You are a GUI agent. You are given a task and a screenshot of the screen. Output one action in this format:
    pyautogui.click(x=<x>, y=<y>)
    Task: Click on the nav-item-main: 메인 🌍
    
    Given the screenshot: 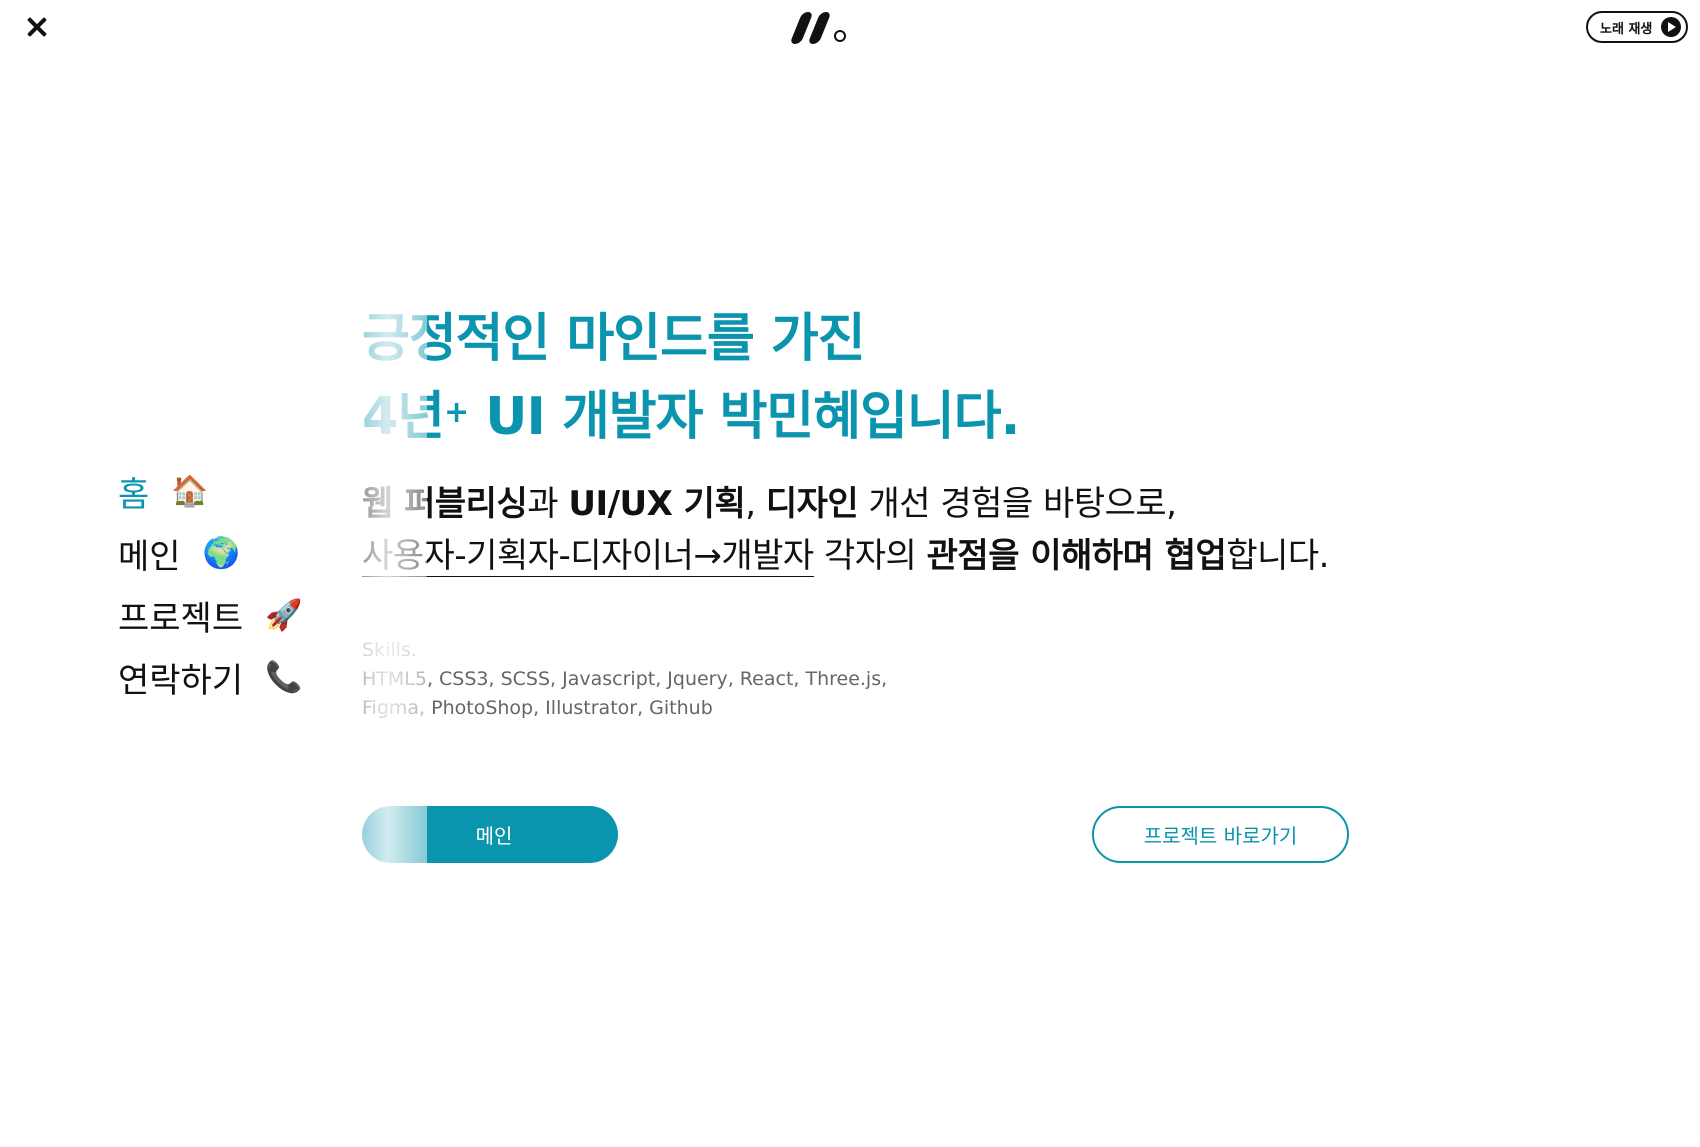 What is the action you would take?
    pyautogui.click(x=208, y=553)
    